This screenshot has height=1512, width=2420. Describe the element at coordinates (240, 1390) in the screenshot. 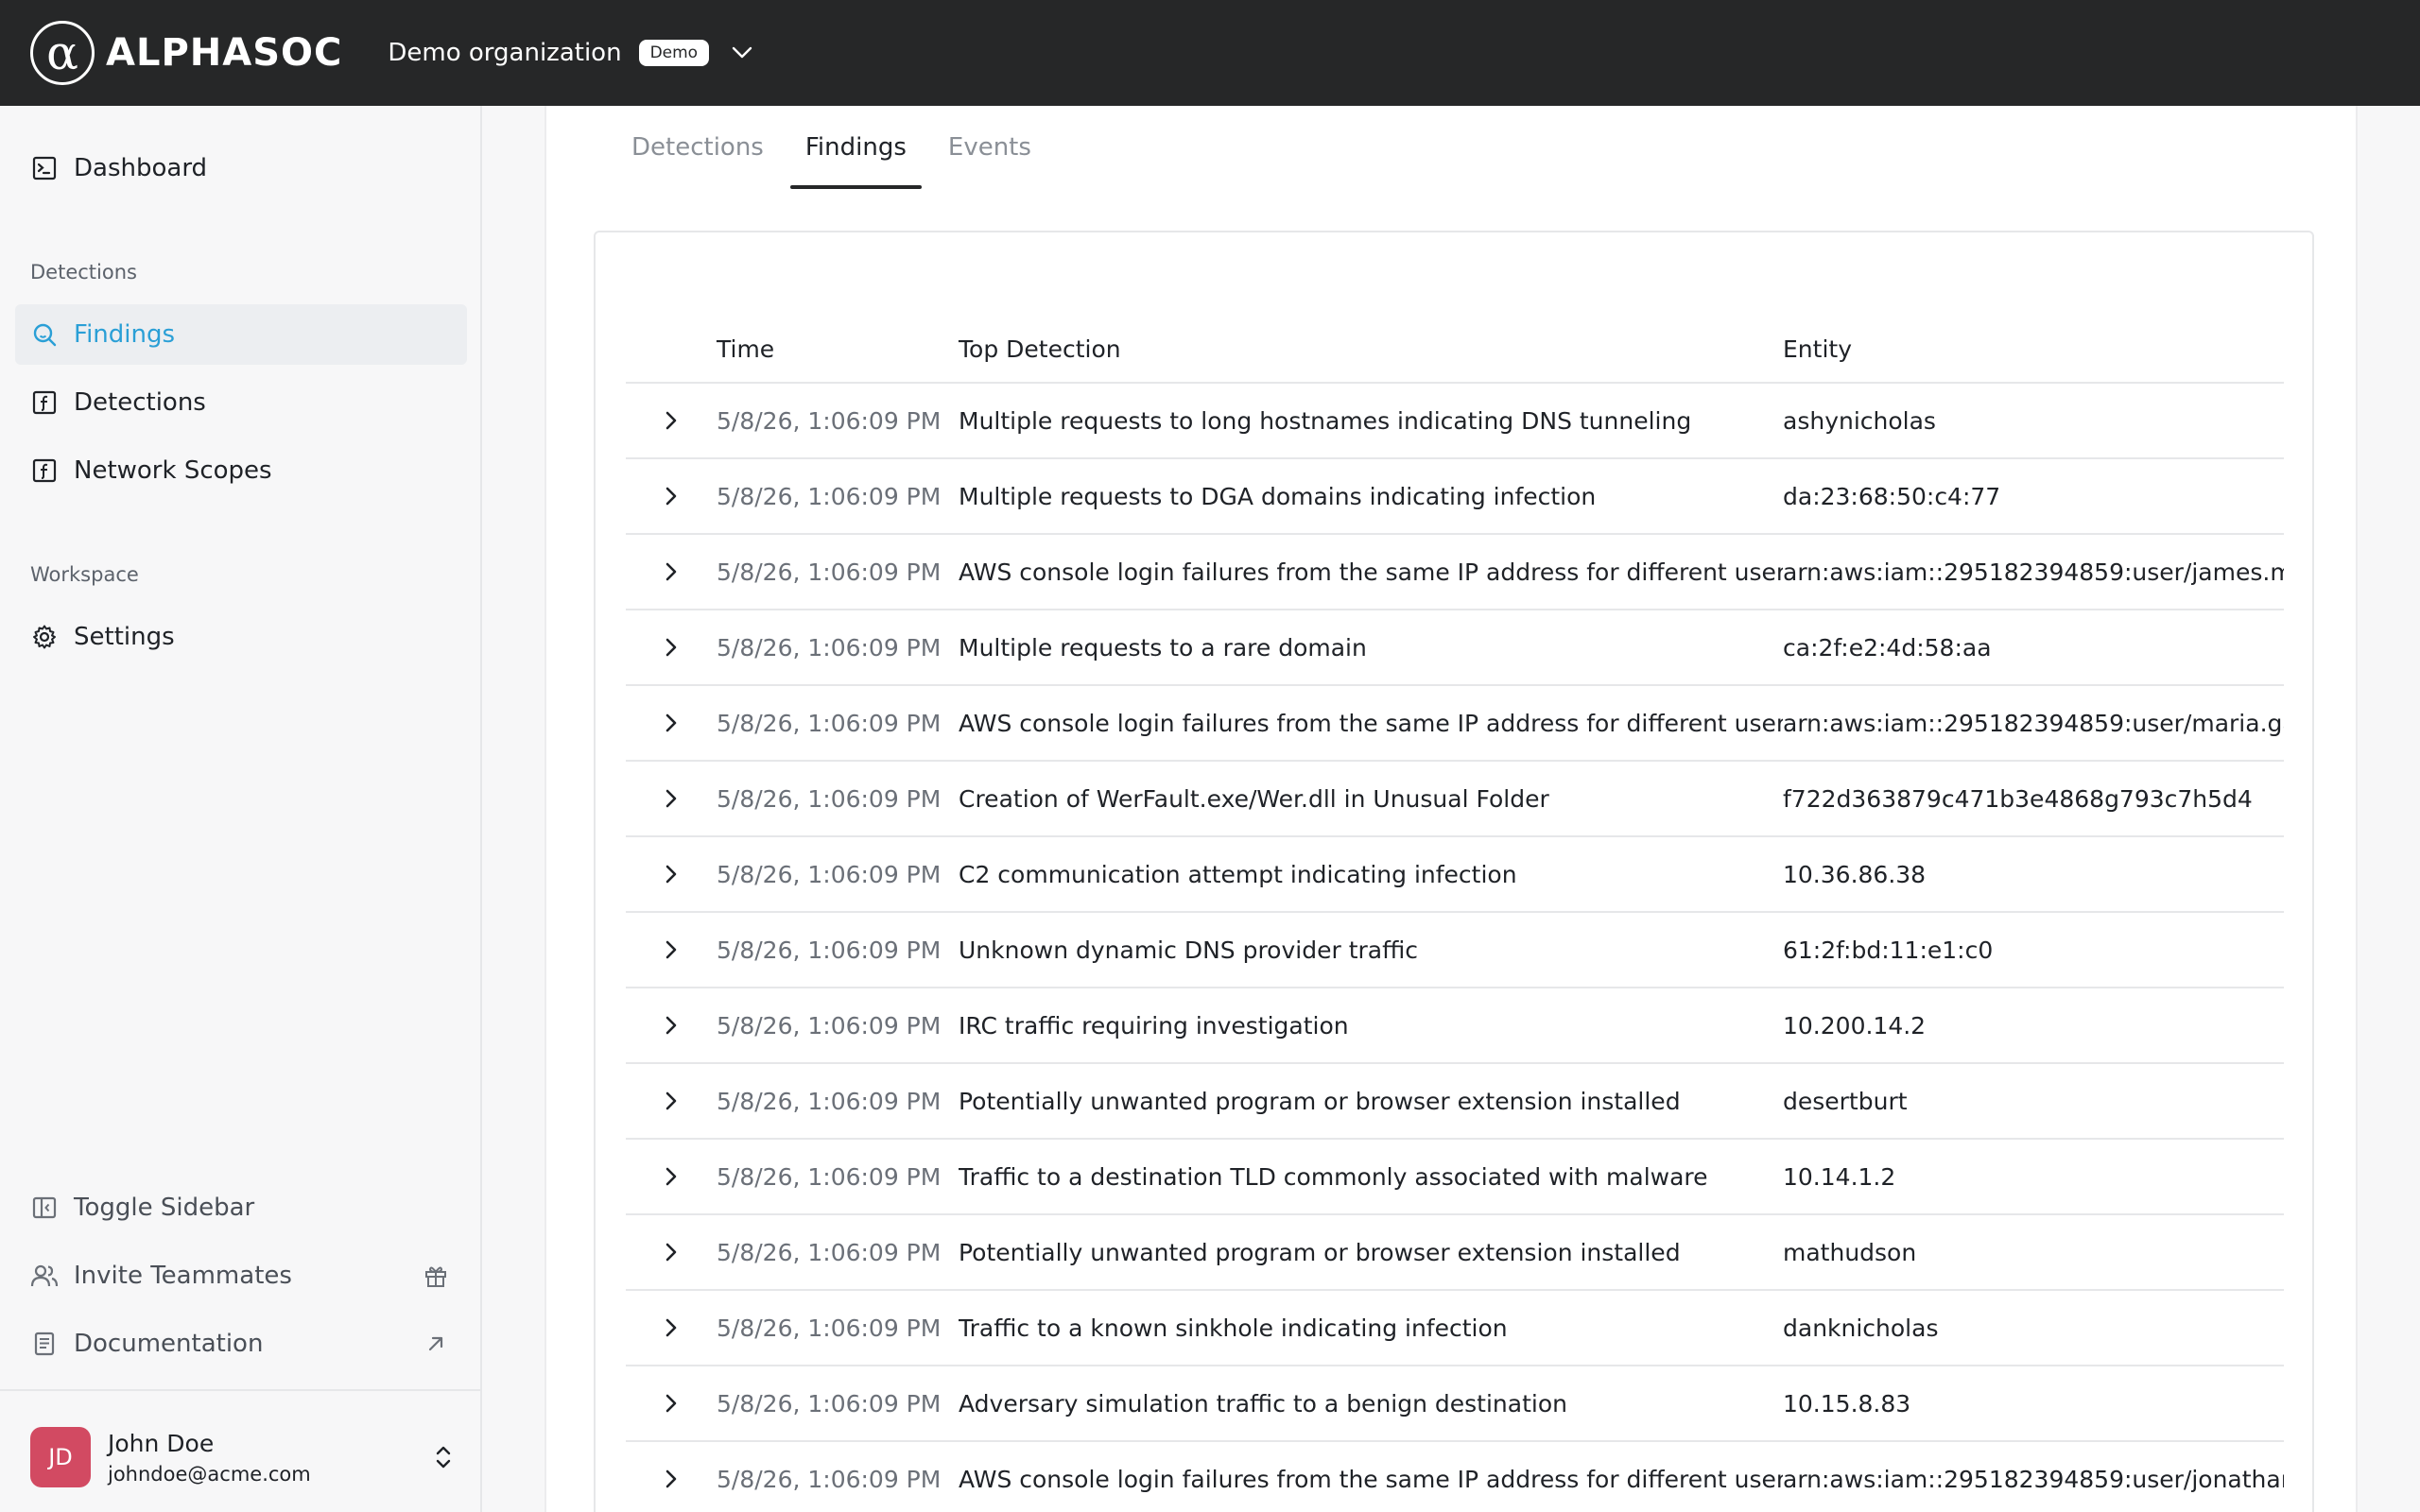

I see `sidebar-divider` at that location.